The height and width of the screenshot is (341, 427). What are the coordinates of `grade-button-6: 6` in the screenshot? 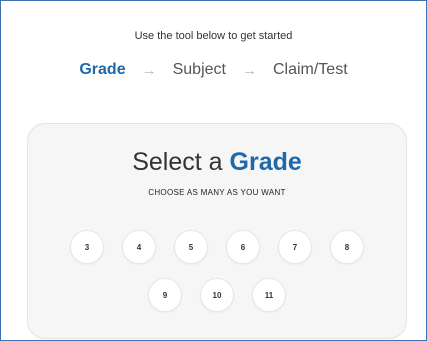 It's located at (243, 247).